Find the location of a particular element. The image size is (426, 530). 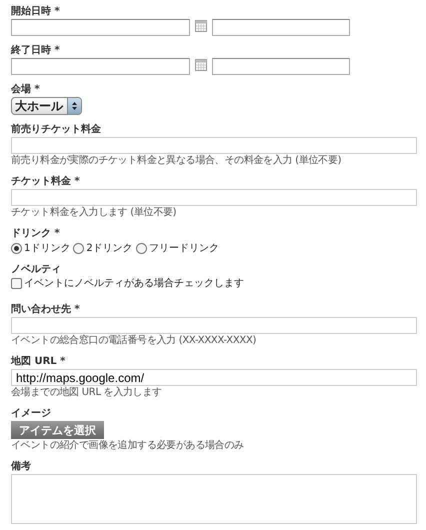

radio-option: 2ドリンク is located at coordinates (103, 248).